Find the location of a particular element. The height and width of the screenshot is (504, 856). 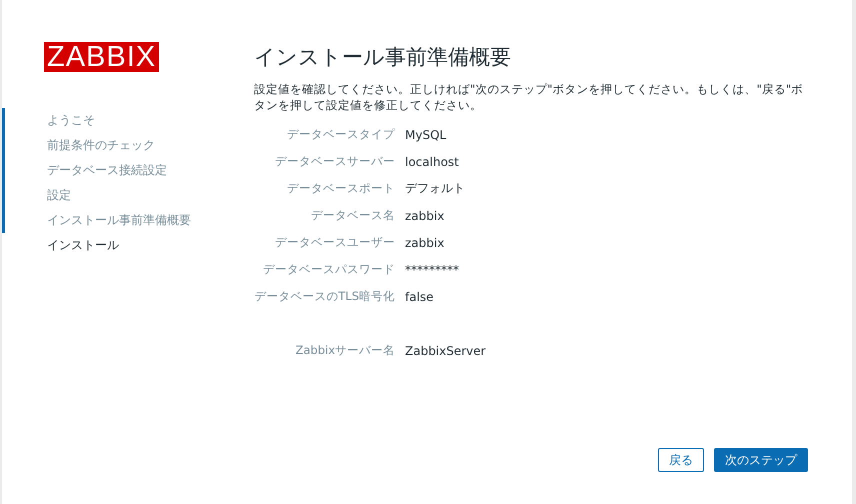

field-value: MySQL is located at coordinates (426, 135).